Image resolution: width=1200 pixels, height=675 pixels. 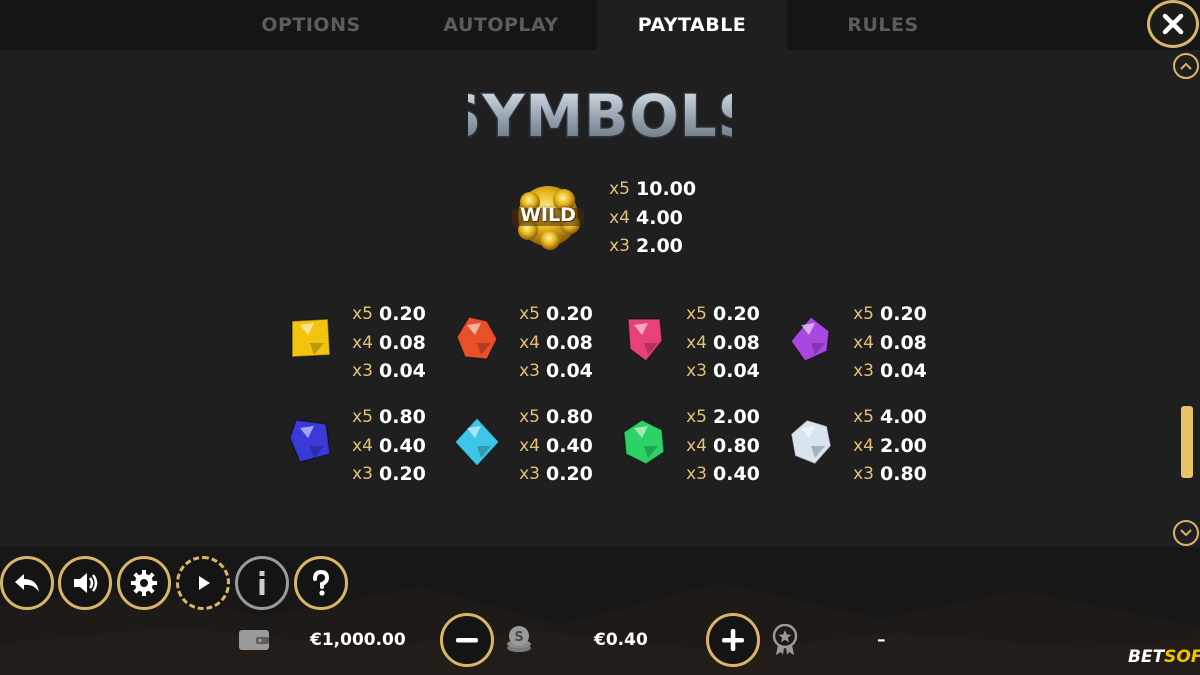 I want to click on settings-icon, so click(x=144, y=583).